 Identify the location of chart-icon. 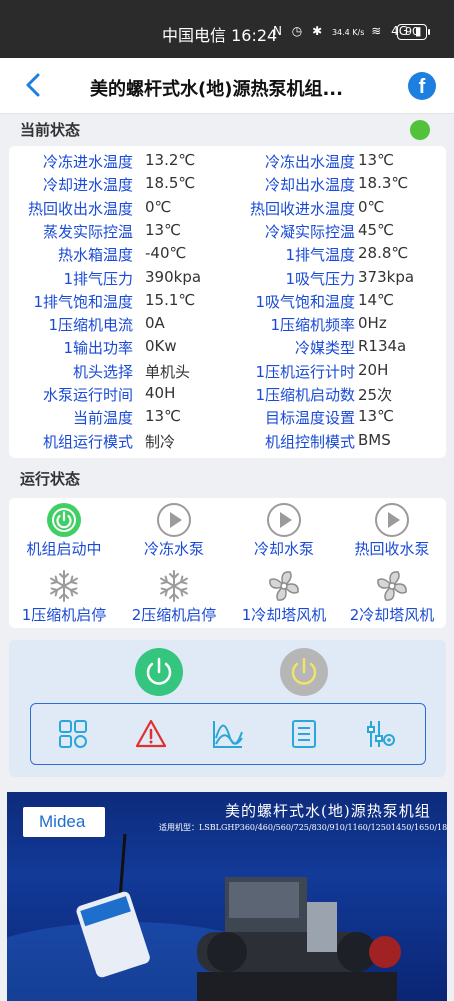
(228, 734).